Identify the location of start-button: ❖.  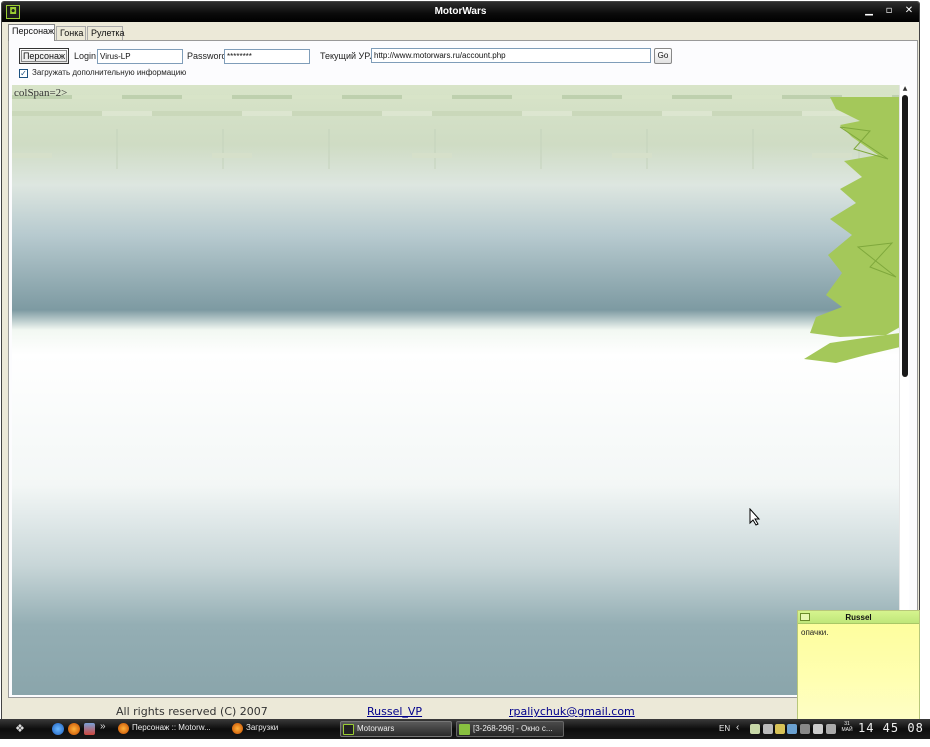
(24, 729).